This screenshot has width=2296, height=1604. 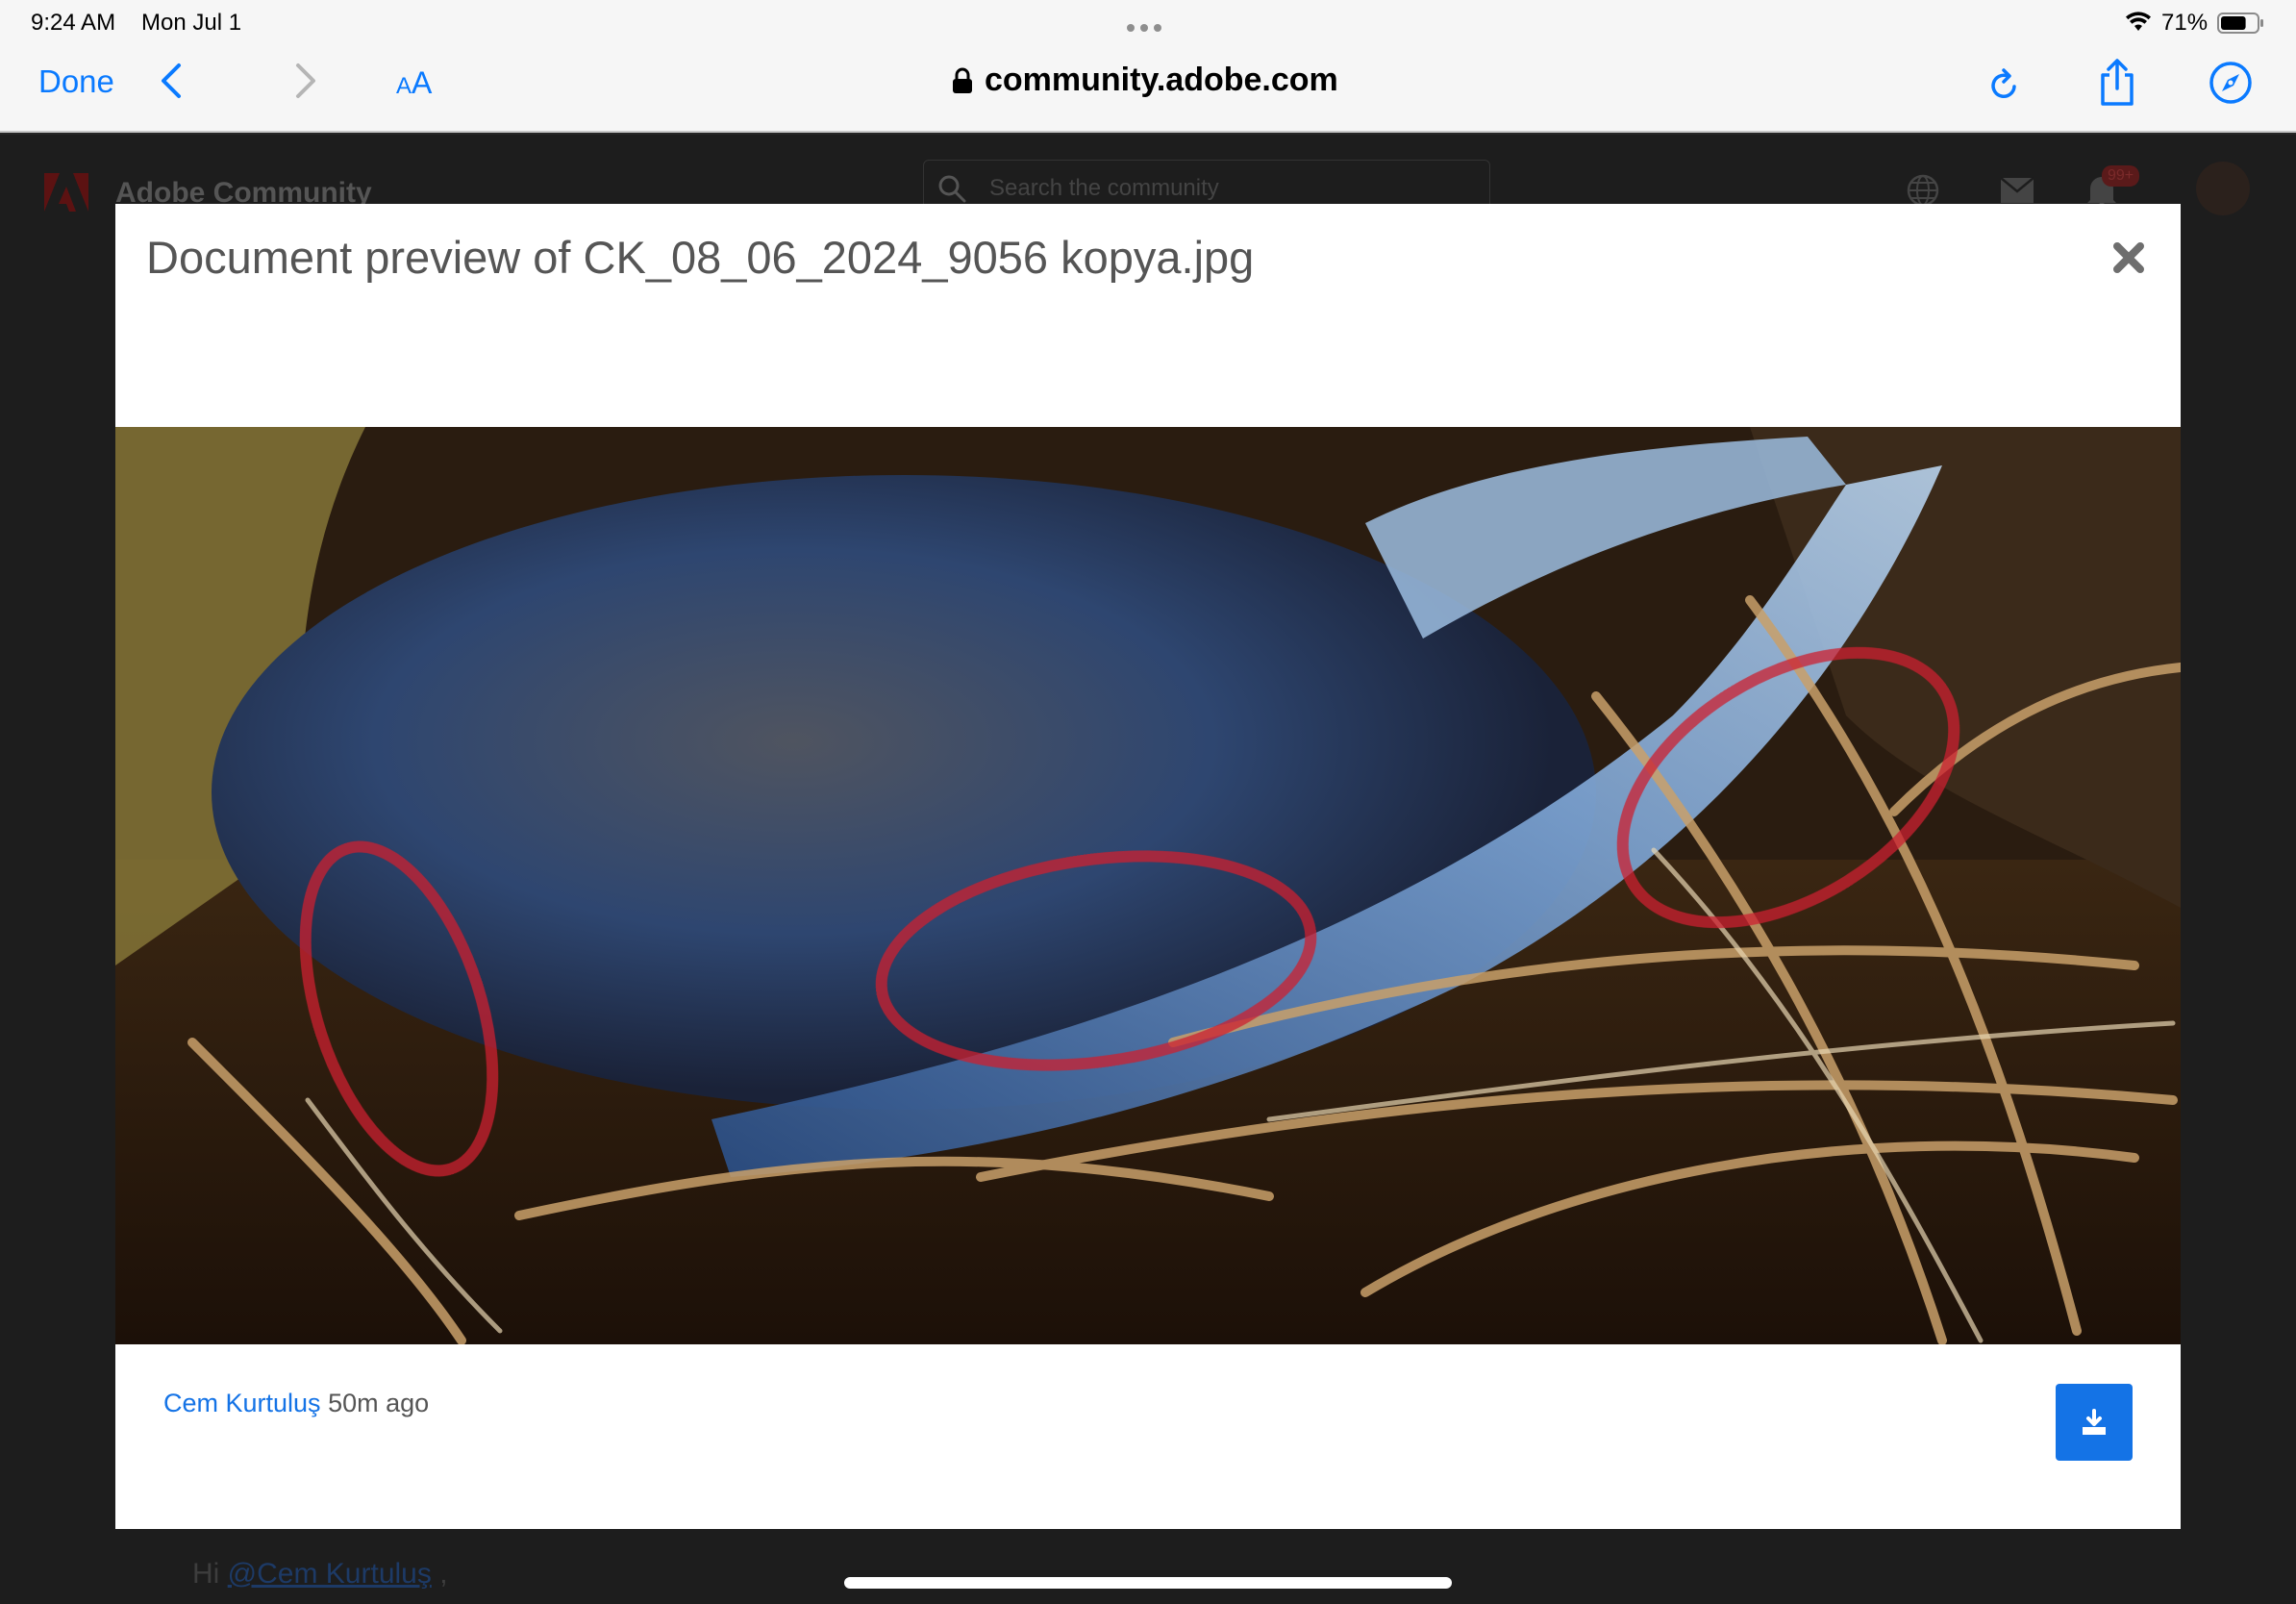 I want to click on reply-mention-link: @Cem Kurtuluş, so click(x=330, y=1574).